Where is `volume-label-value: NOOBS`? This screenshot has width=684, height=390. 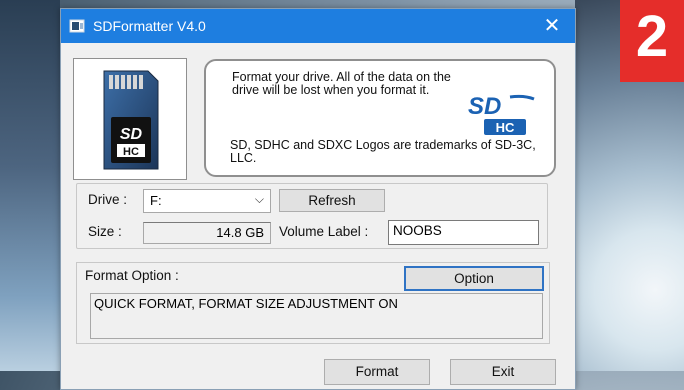
volume-label-value: NOOBS is located at coordinates (417, 230).